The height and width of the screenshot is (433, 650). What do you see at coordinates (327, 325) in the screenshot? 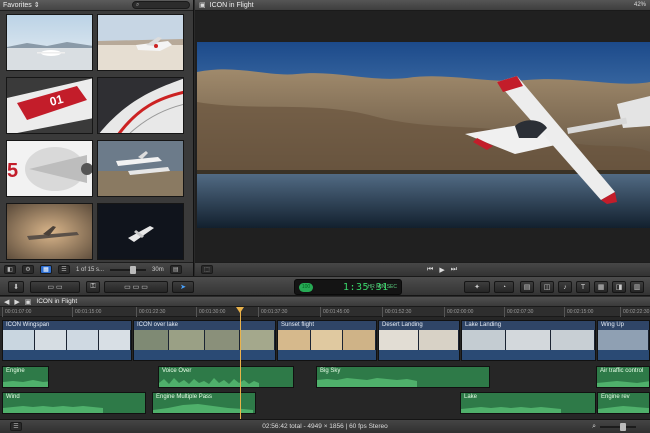
I see `clip-label: Sunset flight` at bounding box center [327, 325].